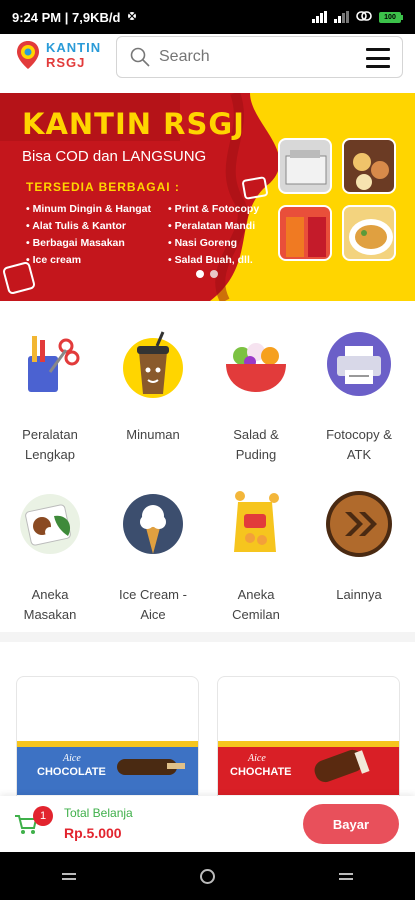  I want to click on link-icon, so click(364, 17).